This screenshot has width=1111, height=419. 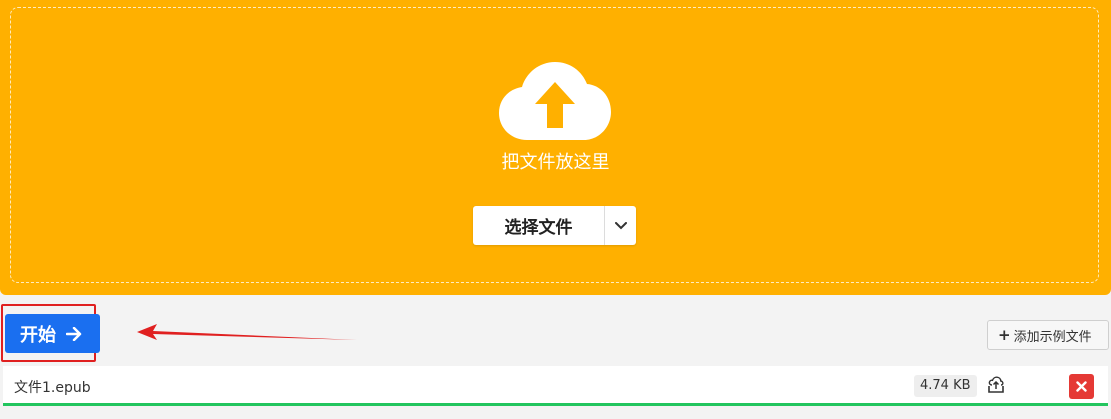 I want to click on start-button-label: 开始, so click(x=38, y=335).